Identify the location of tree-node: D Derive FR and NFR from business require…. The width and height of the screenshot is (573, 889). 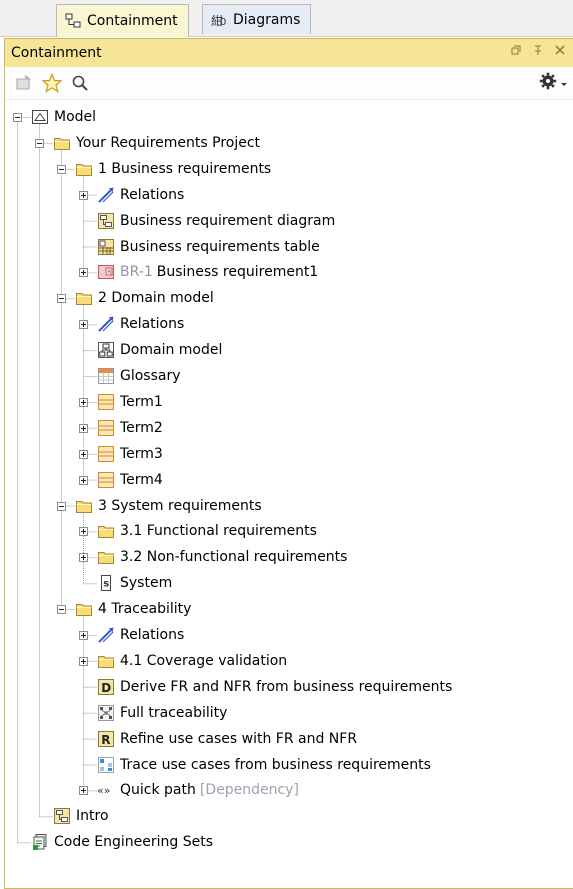
(274, 687).